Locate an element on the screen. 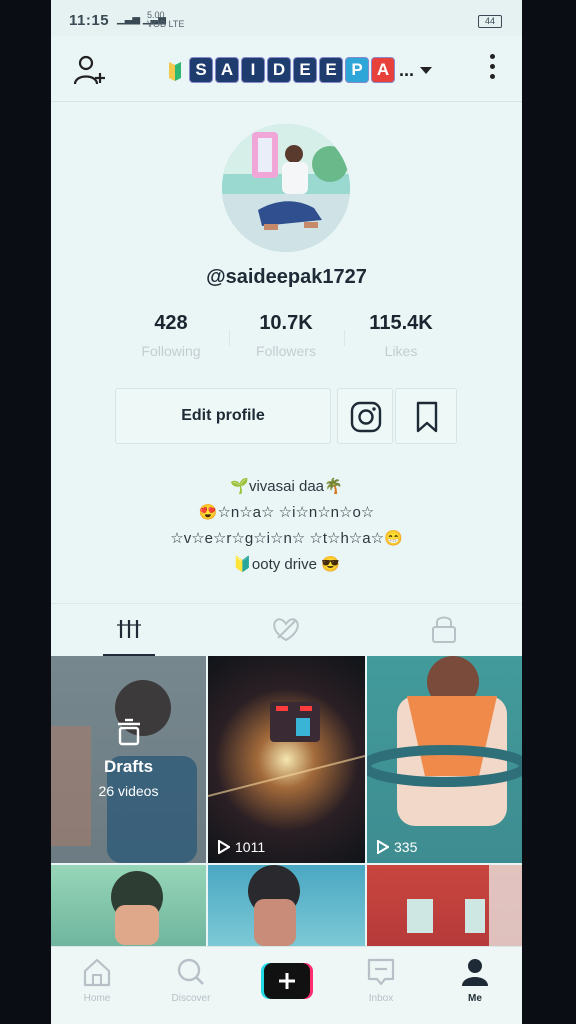 This screenshot has height=1024, width=576. favorites-button is located at coordinates (426, 416).